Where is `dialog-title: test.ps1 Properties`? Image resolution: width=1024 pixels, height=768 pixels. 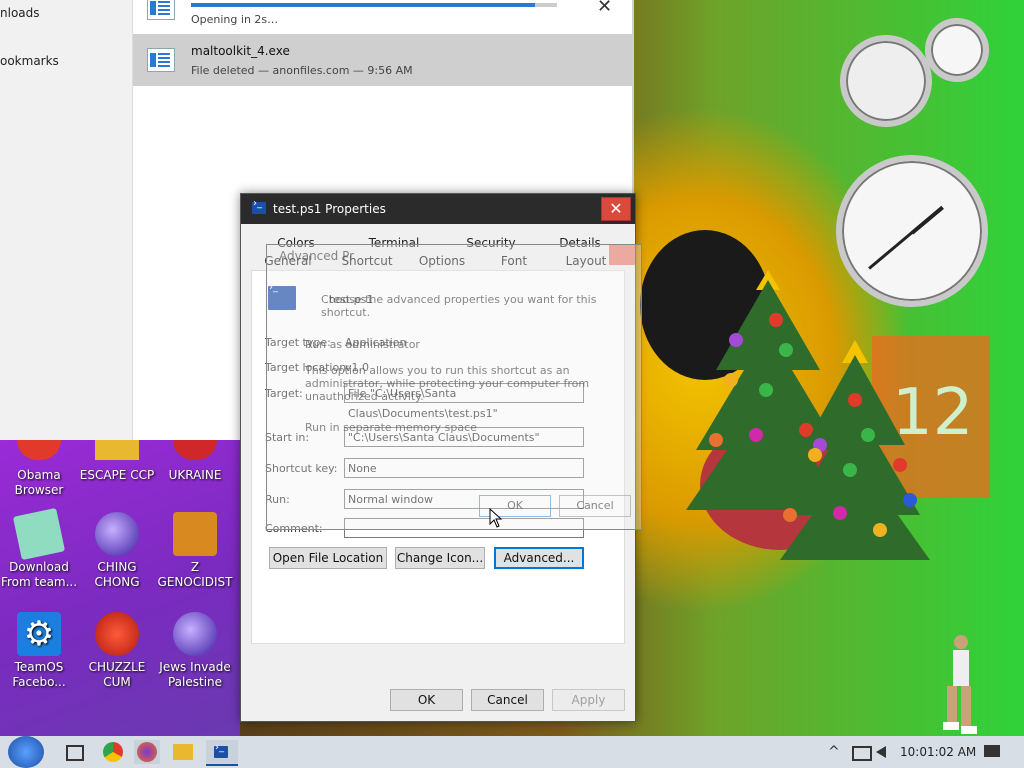
dialog-title: test.ps1 Properties is located at coordinates (329, 209).